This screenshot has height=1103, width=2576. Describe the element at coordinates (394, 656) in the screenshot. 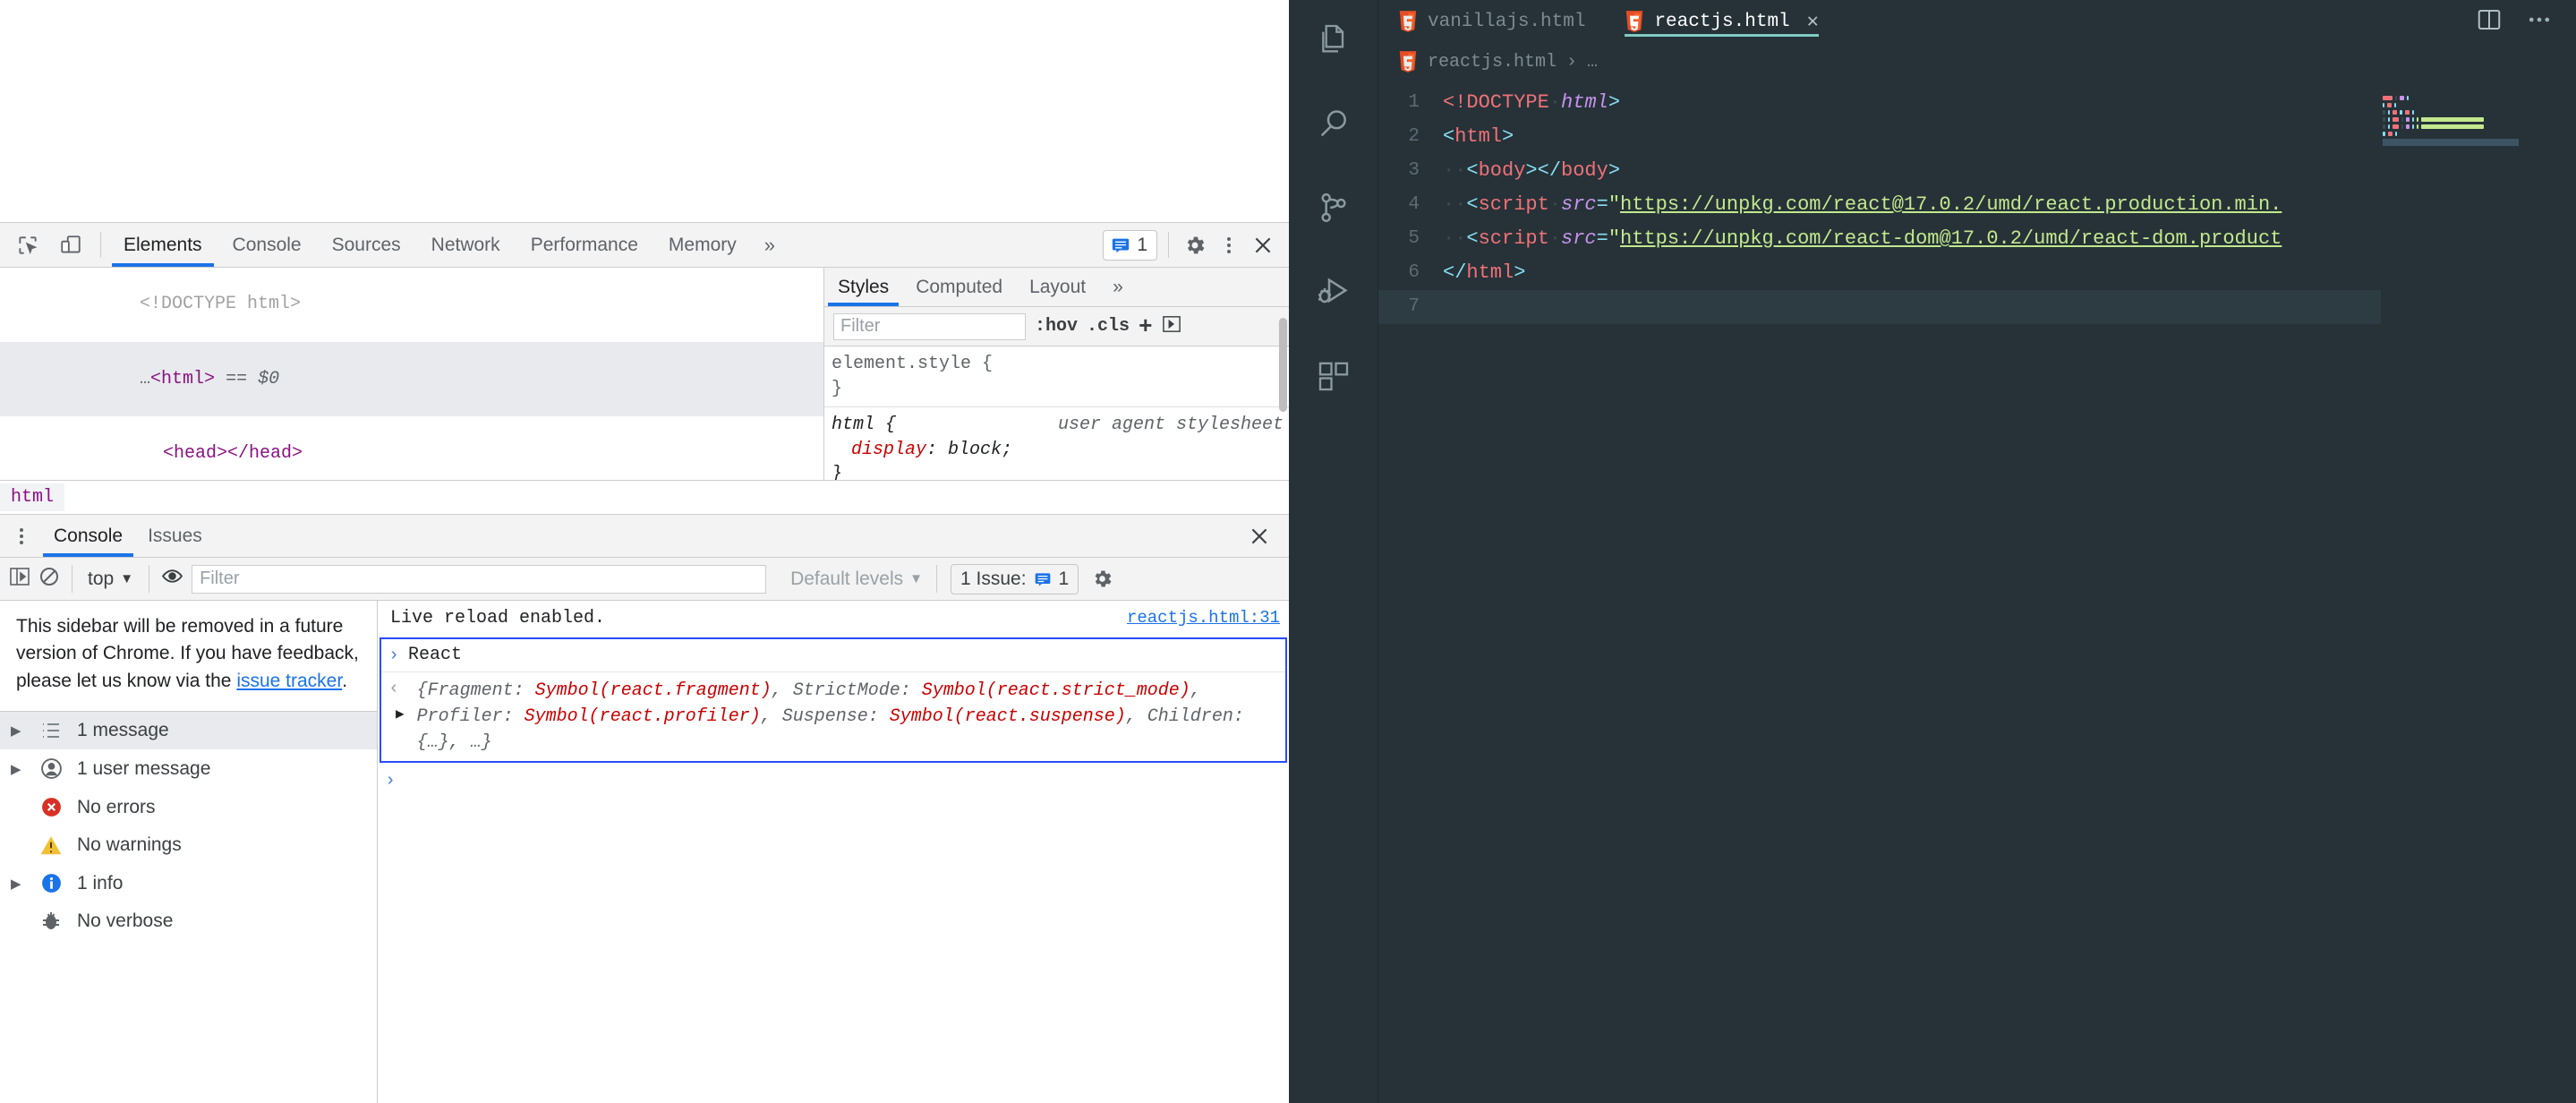

I see `input-chevron-icon: ›` at that location.